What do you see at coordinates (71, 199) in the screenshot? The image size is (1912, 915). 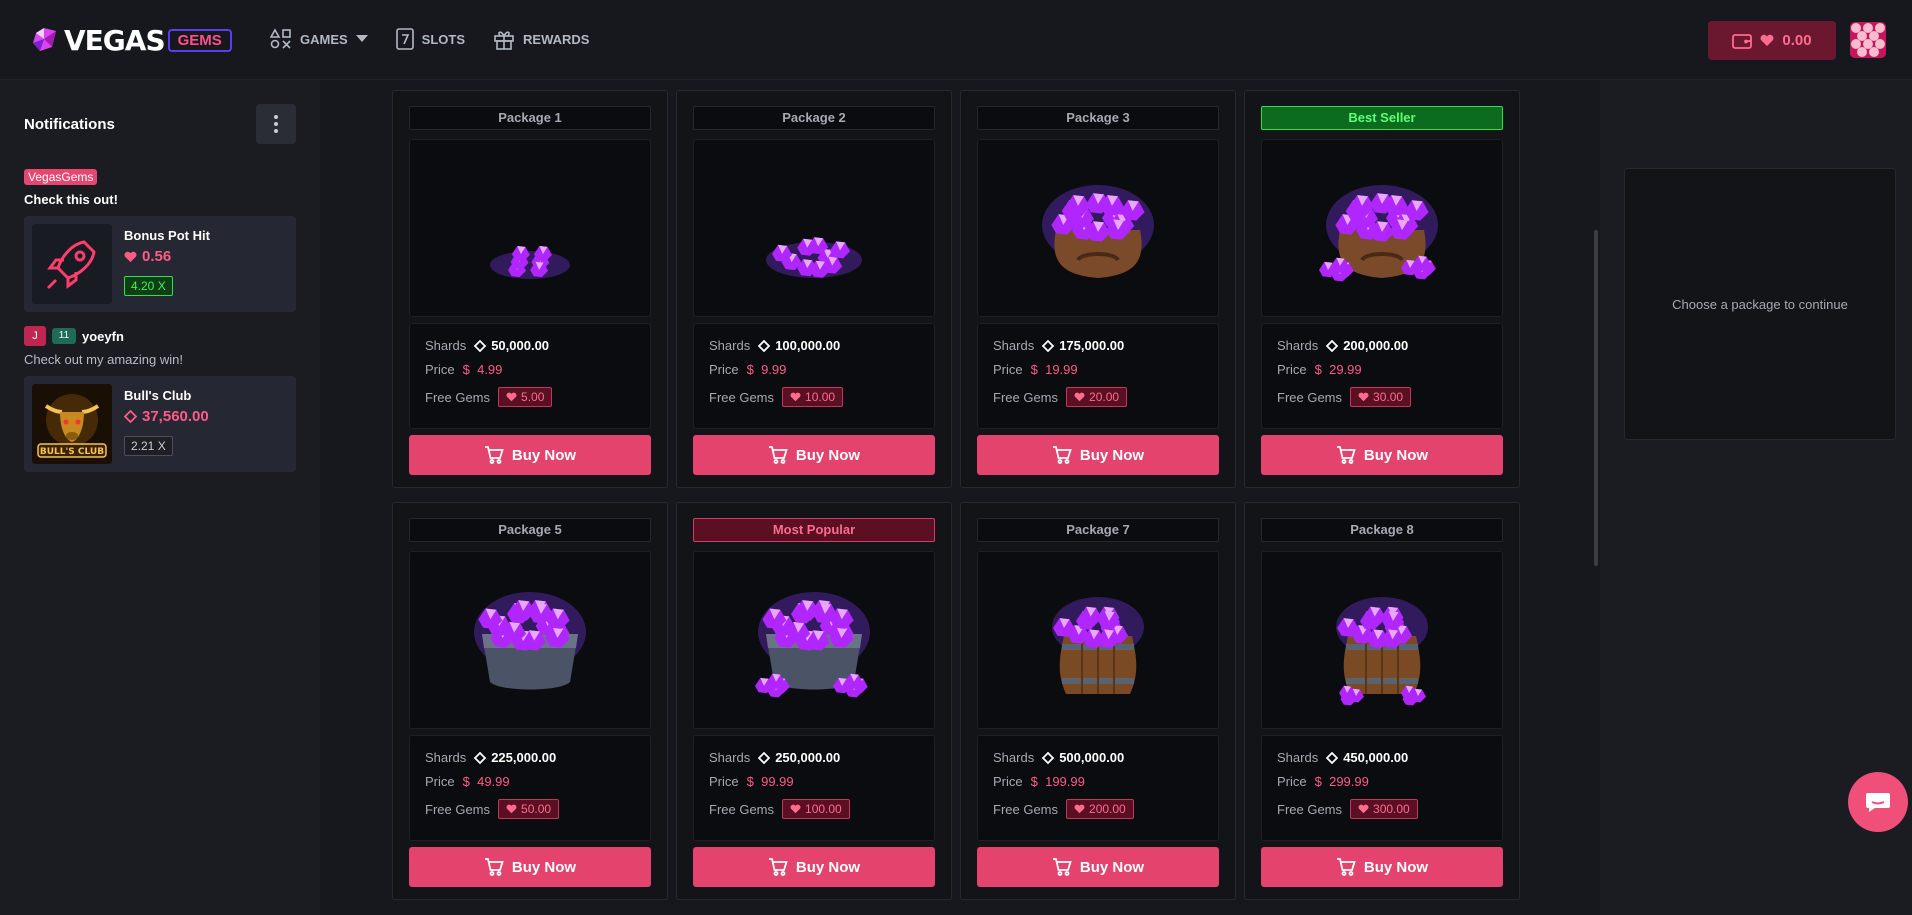 I see `notification-message: Check this out!` at bounding box center [71, 199].